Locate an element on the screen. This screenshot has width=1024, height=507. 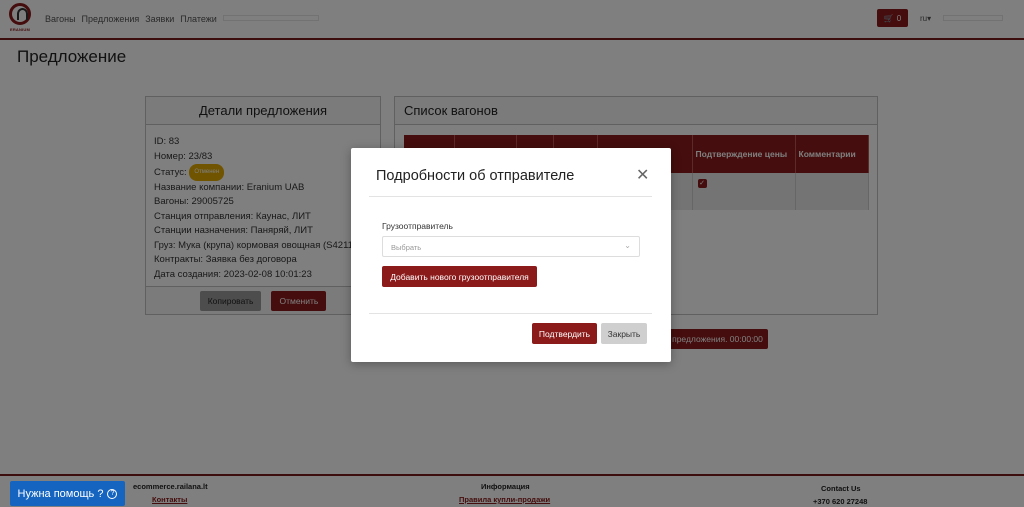
close-button: Закрыть is located at coordinates (624, 333).